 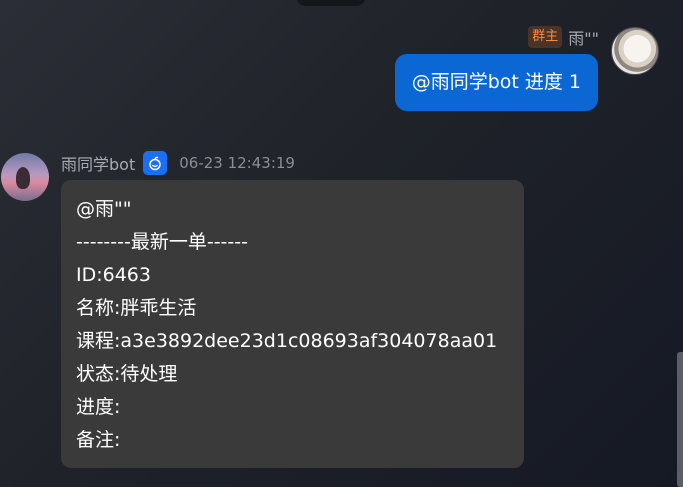 What do you see at coordinates (162, 242) in the screenshot?
I see `message-line-header: --------最新一单------` at bounding box center [162, 242].